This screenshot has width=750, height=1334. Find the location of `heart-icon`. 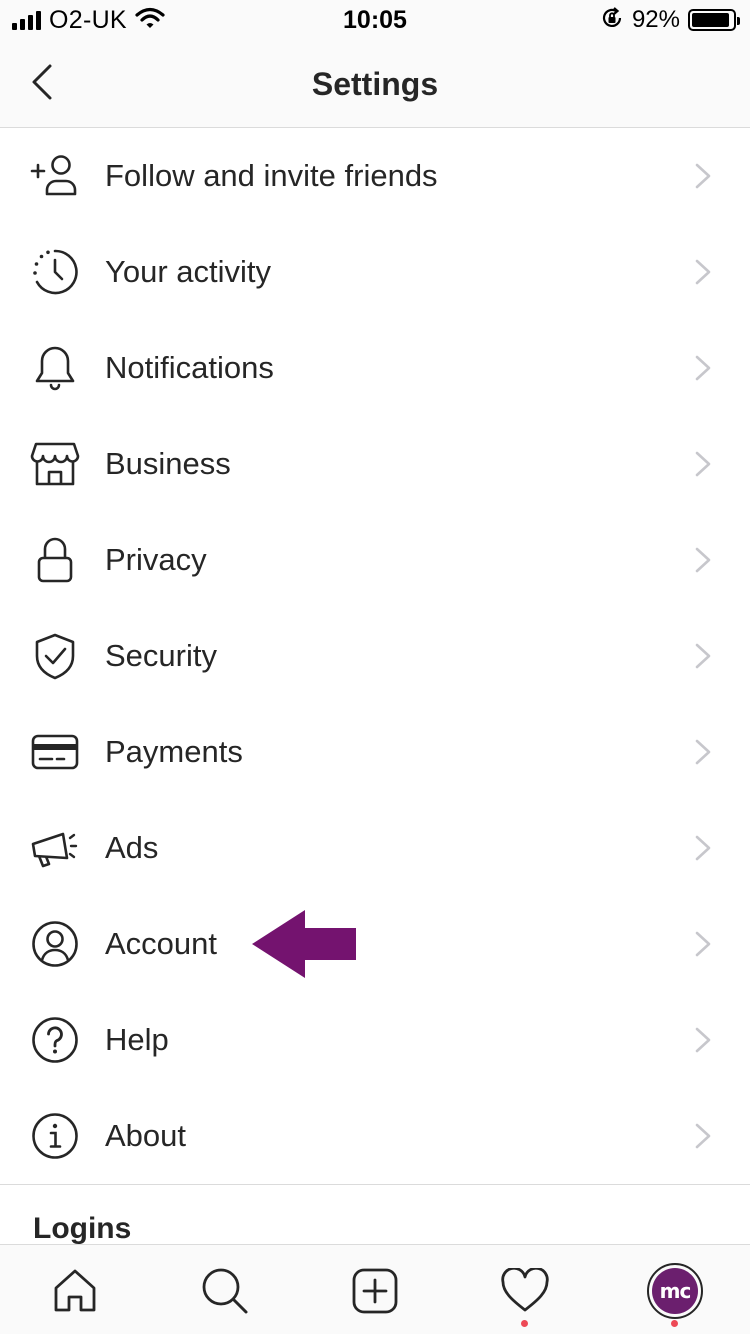

heart-icon is located at coordinates (525, 1290).